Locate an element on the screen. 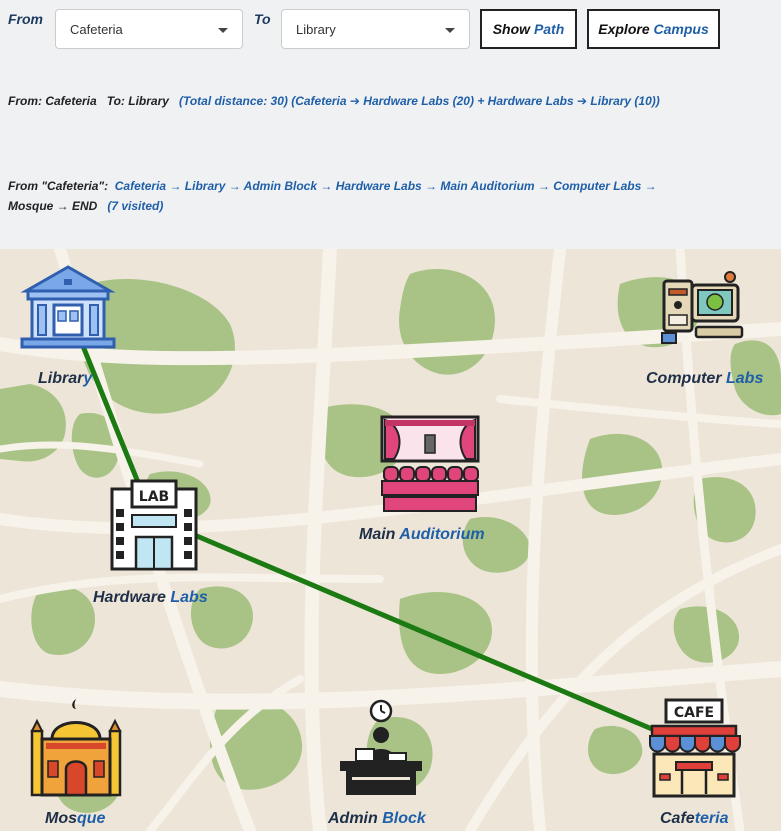  cafe-icon: CAFE is located at coordinates (694, 748).